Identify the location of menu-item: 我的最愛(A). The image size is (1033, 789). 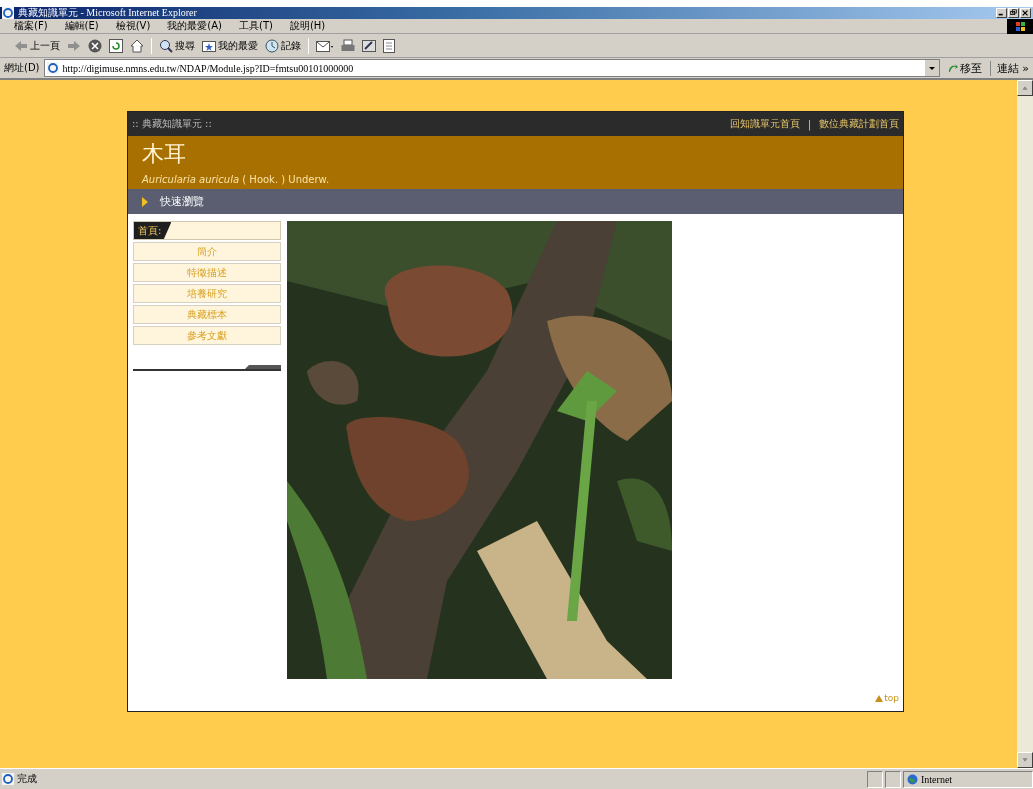
(194, 26).